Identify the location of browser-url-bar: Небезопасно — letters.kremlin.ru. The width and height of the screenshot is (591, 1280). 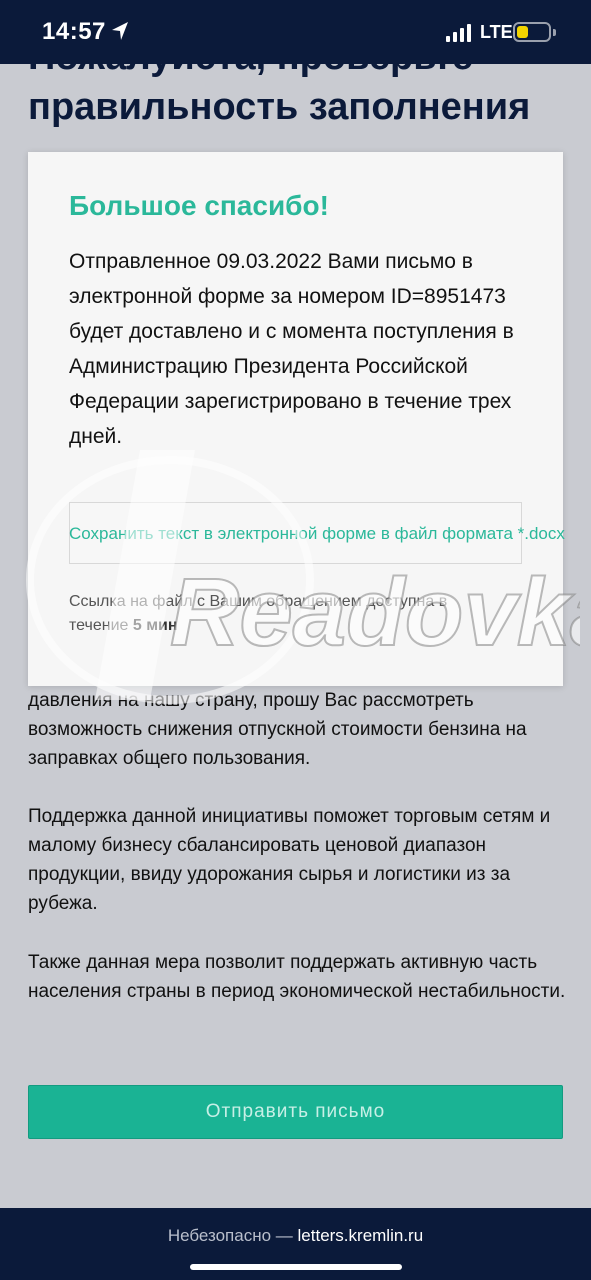
(295, 1244).